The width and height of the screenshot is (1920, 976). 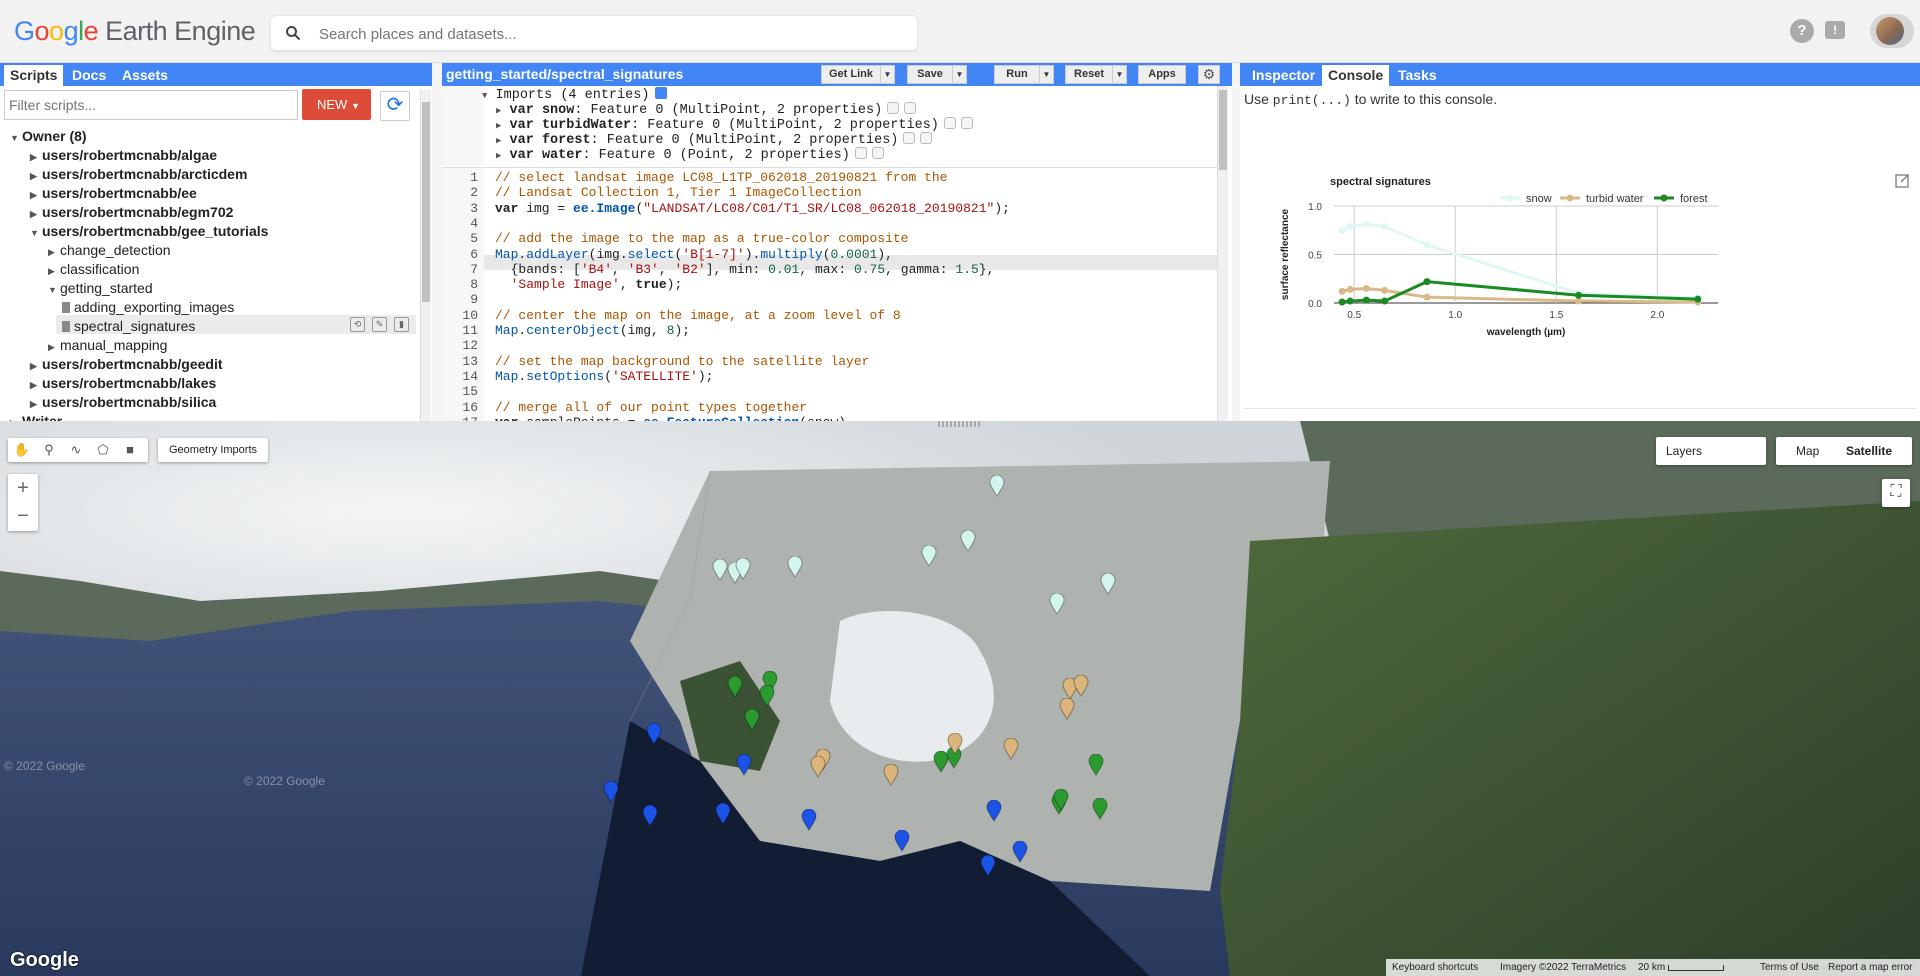 I want to click on feedback-icon: !, so click(x=1835, y=30).